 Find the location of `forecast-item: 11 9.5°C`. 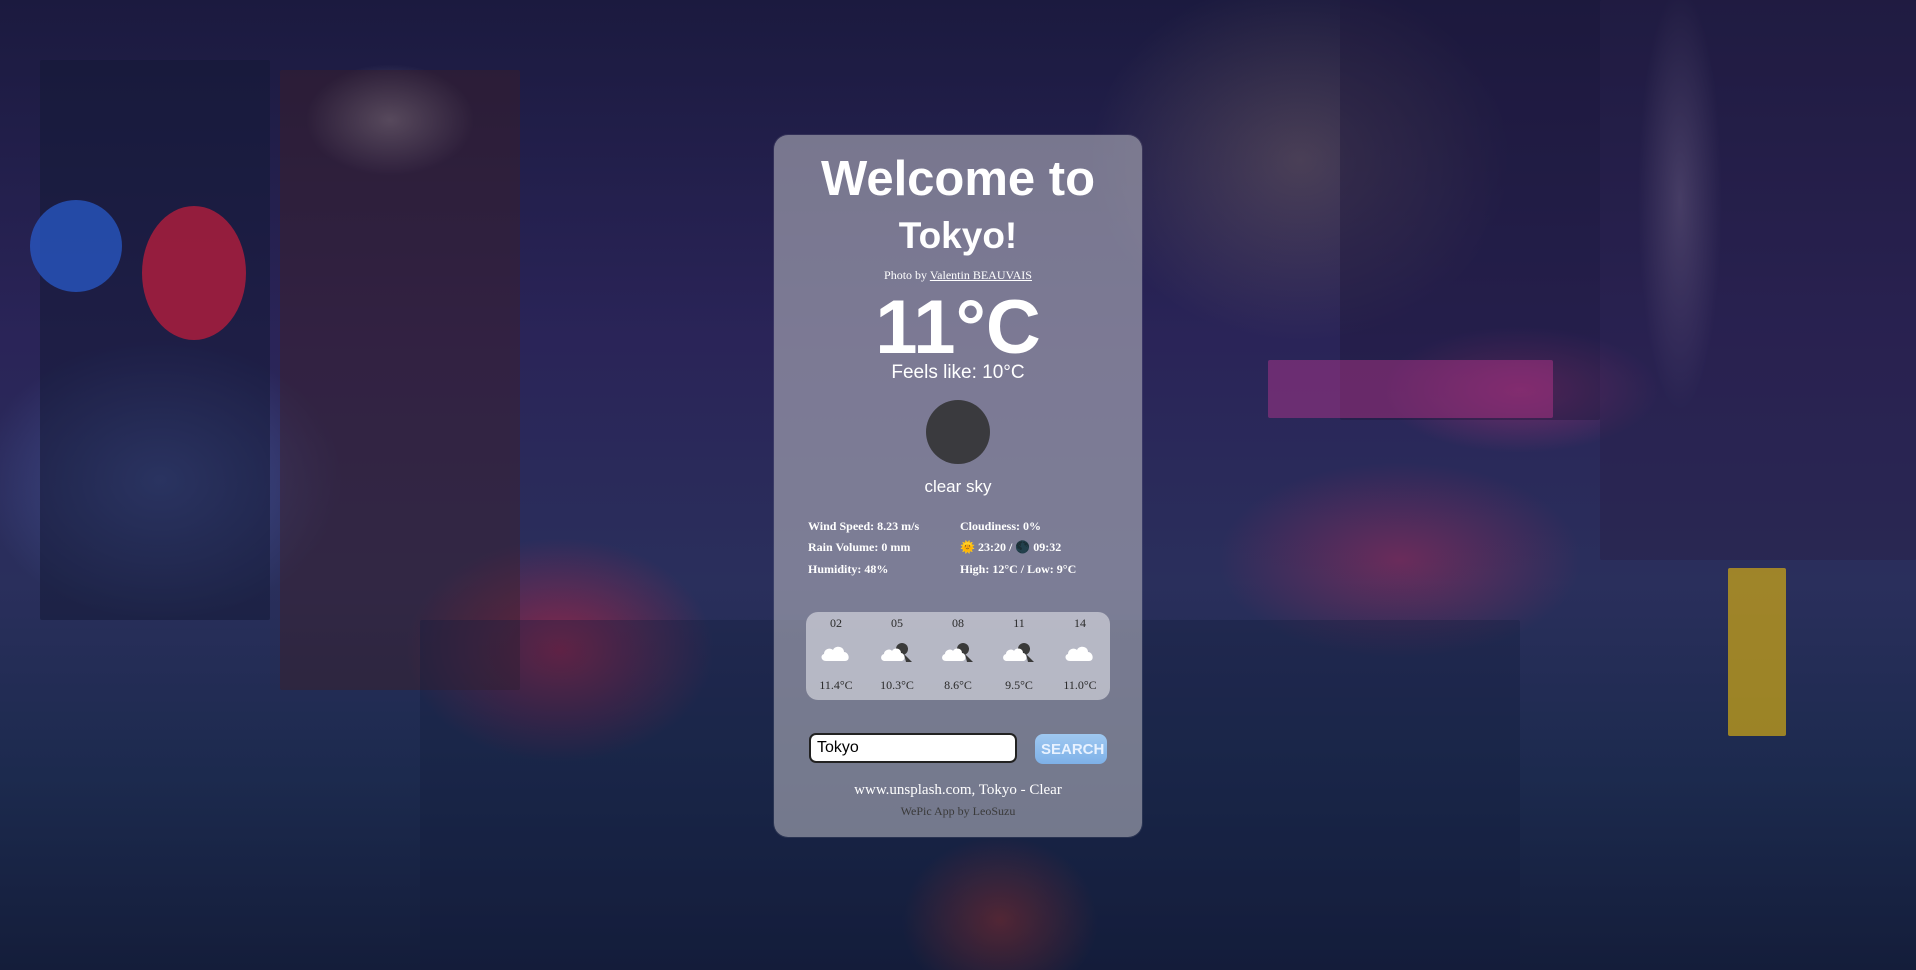

forecast-item: 11 9.5°C is located at coordinates (1019, 656).